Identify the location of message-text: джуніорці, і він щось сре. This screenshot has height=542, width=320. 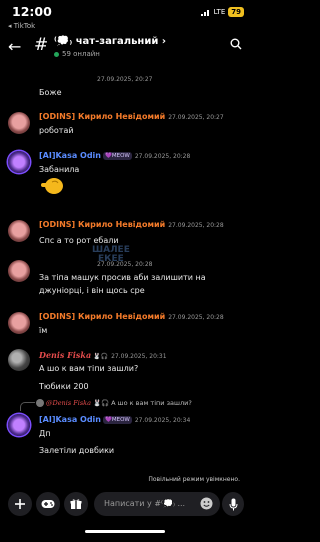
(92, 290).